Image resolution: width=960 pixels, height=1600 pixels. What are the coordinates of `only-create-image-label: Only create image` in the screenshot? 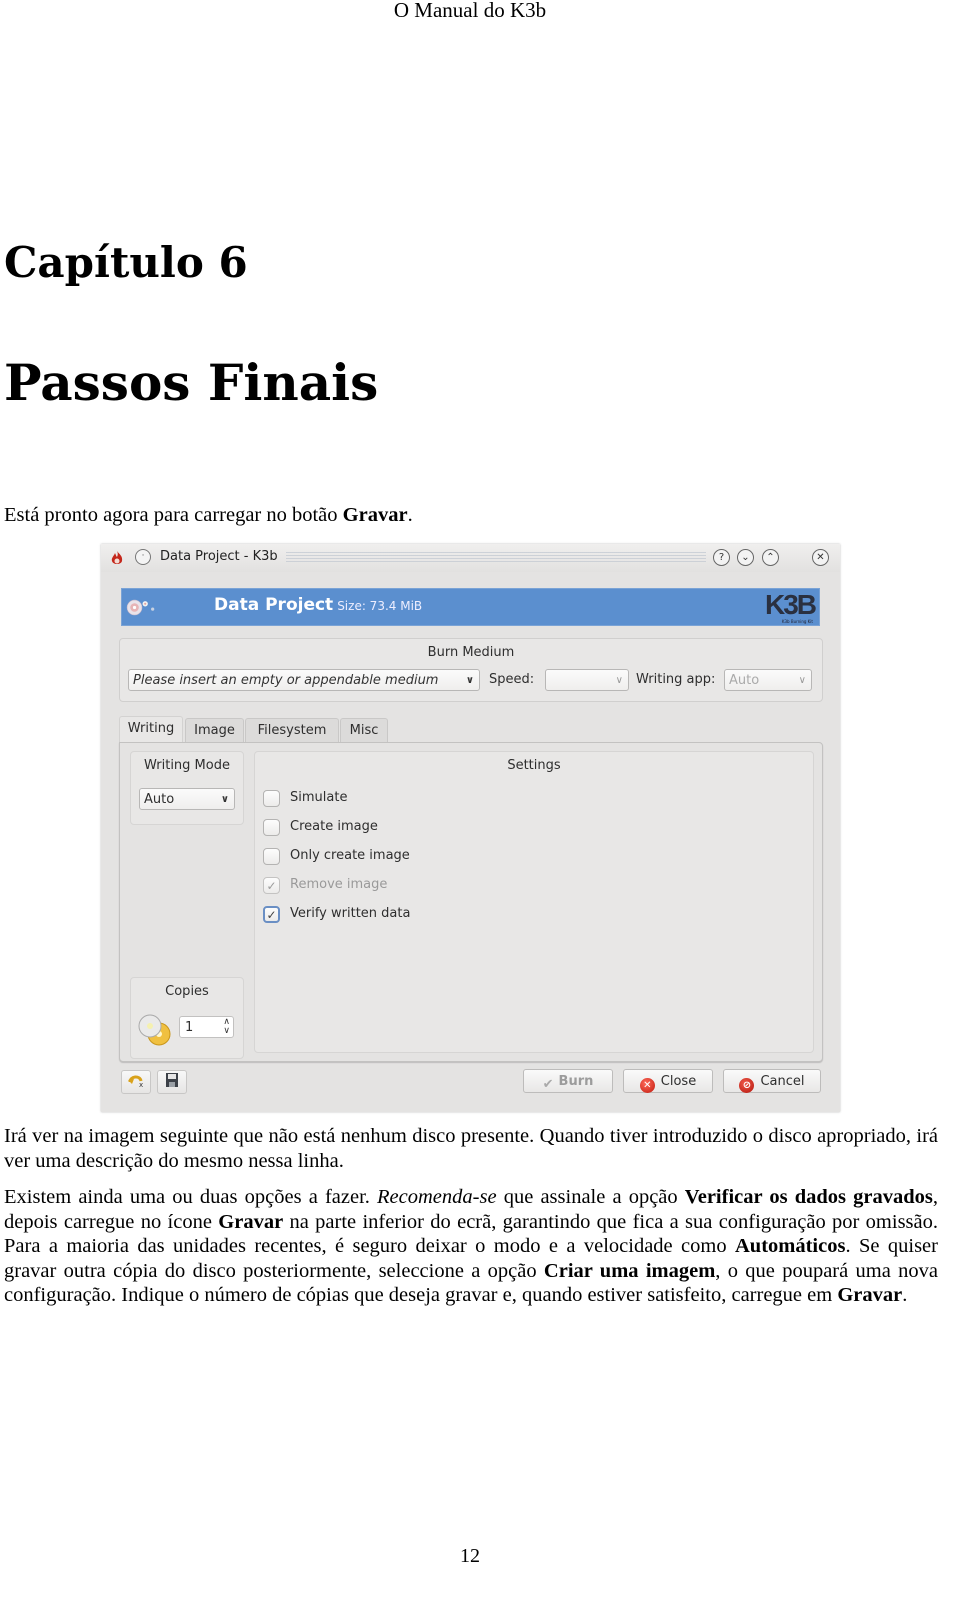 It's located at (350, 855).